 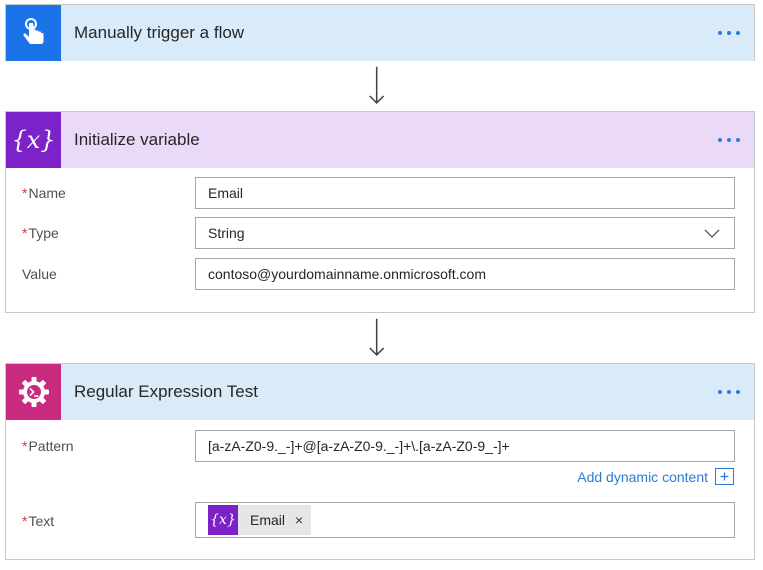 What do you see at coordinates (137, 139) in the screenshot?
I see `initialize-variable-title: Initialize variable` at bounding box center [137, 139].